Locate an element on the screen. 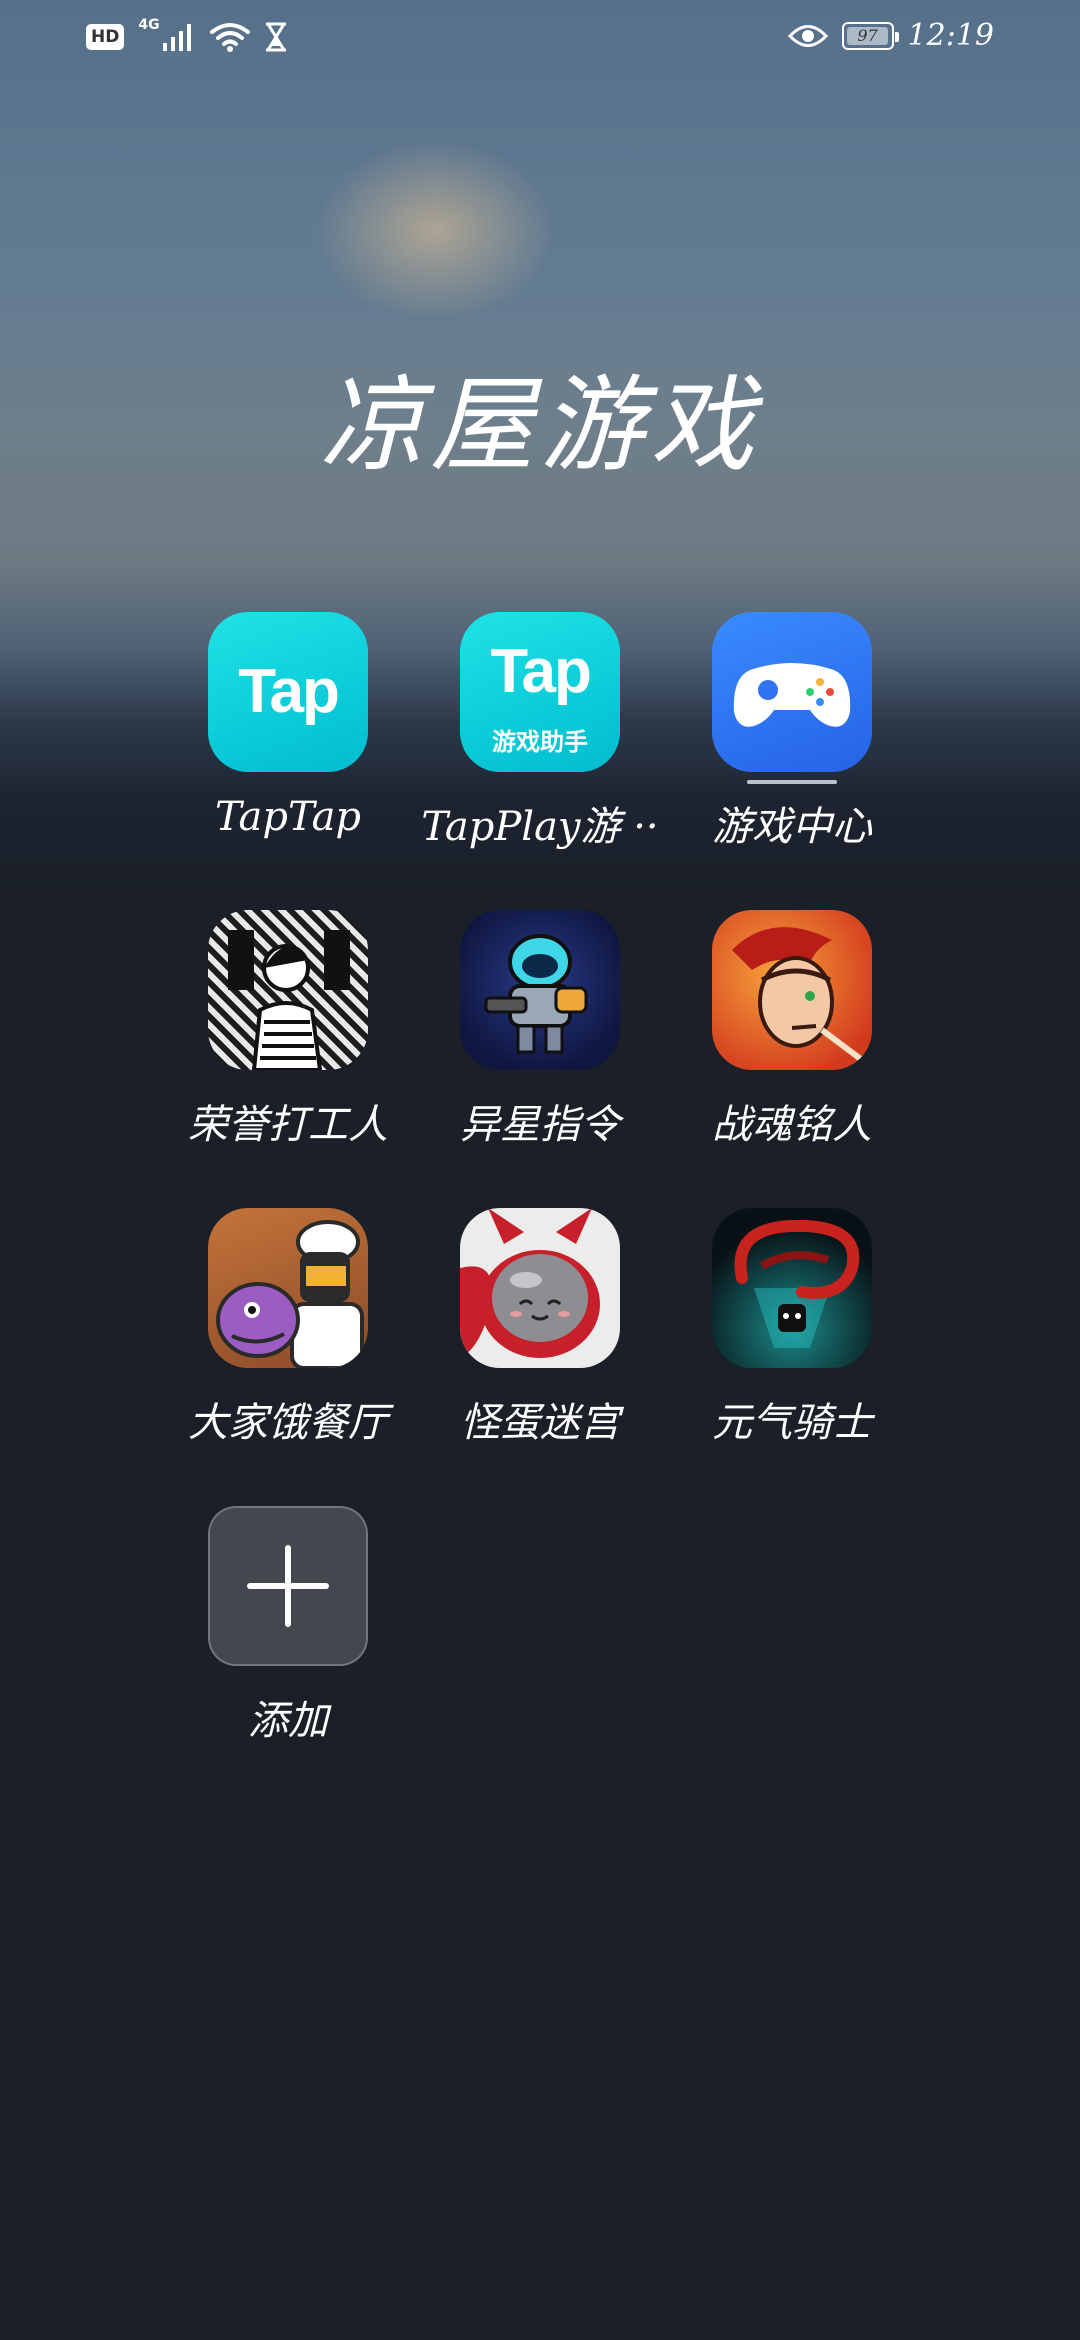 The image size is (1080, 2340). app-label: 游戏中心 is located at coordinates (792, 827).